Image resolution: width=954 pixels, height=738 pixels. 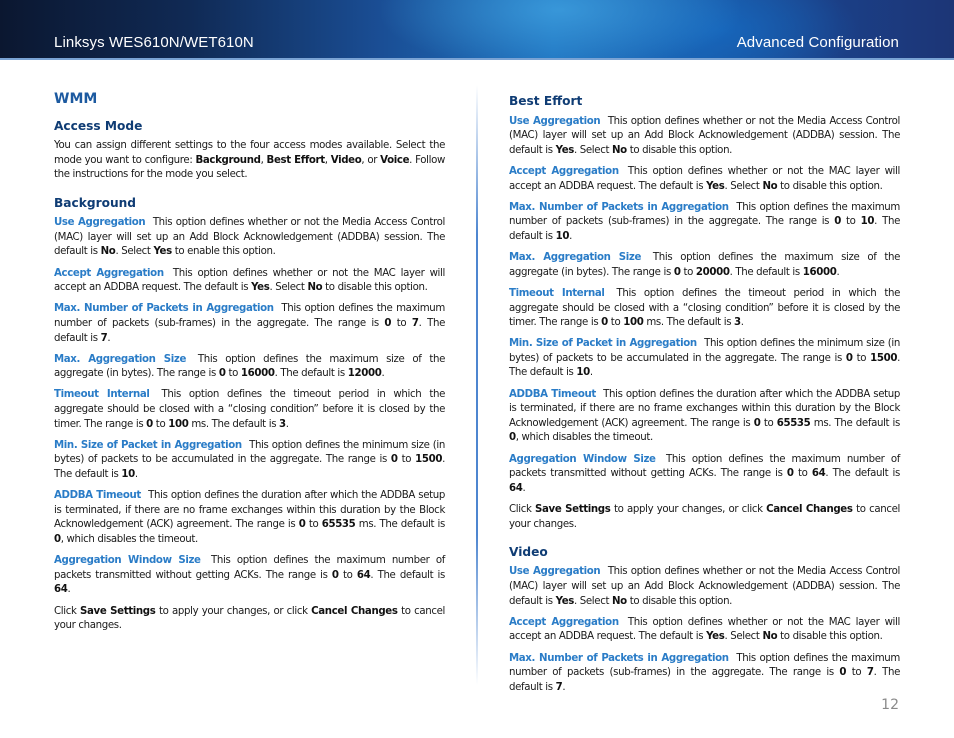 What do you see at coordinates (346, 160) in the screenshot?
I see `mode-video: Video` at bounding box center [346, 160].